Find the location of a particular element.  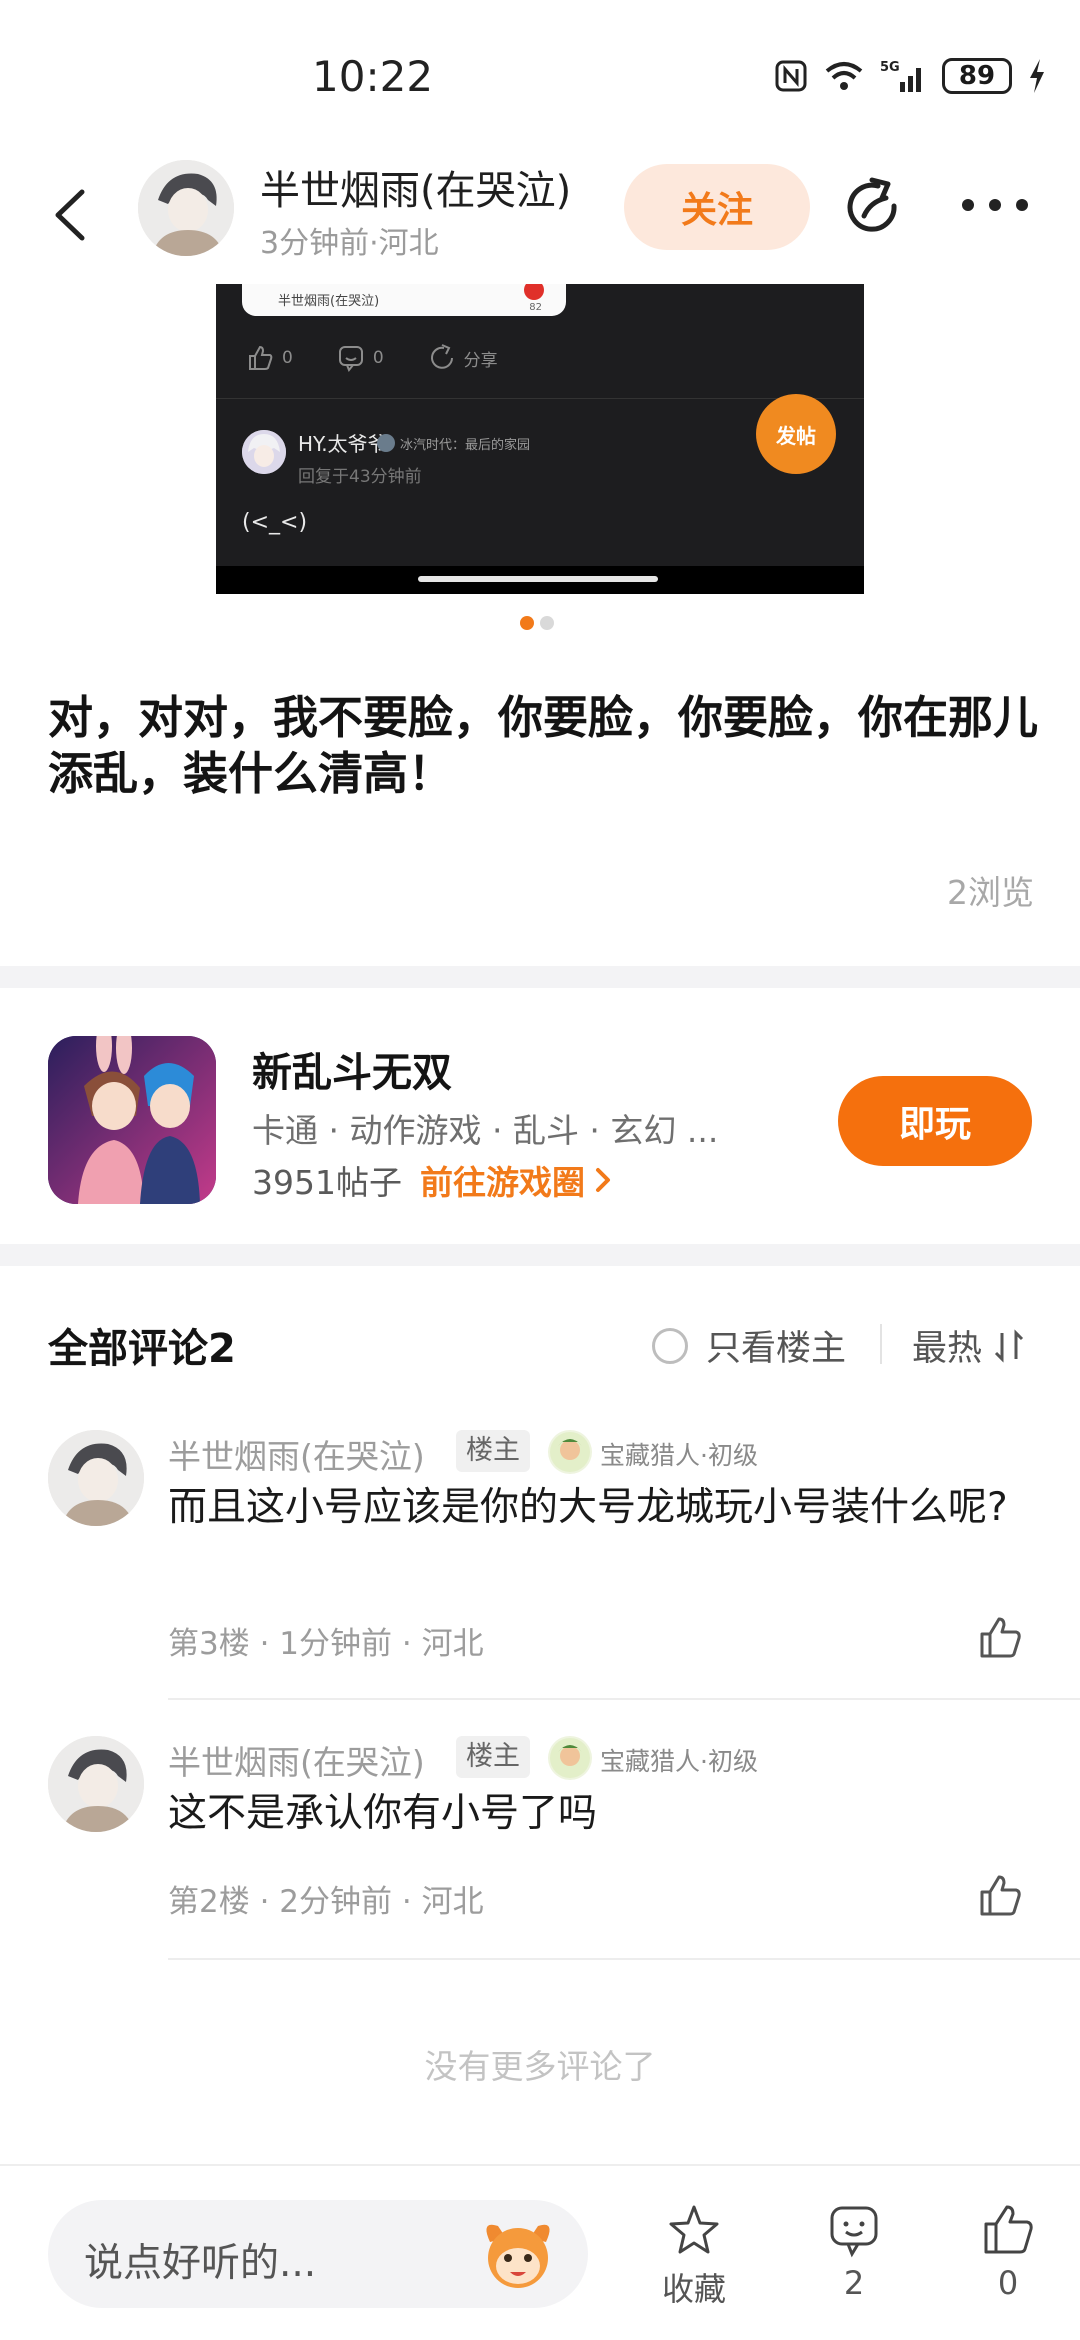

view-count: 2浏览 is located at coordinates (990, 892).